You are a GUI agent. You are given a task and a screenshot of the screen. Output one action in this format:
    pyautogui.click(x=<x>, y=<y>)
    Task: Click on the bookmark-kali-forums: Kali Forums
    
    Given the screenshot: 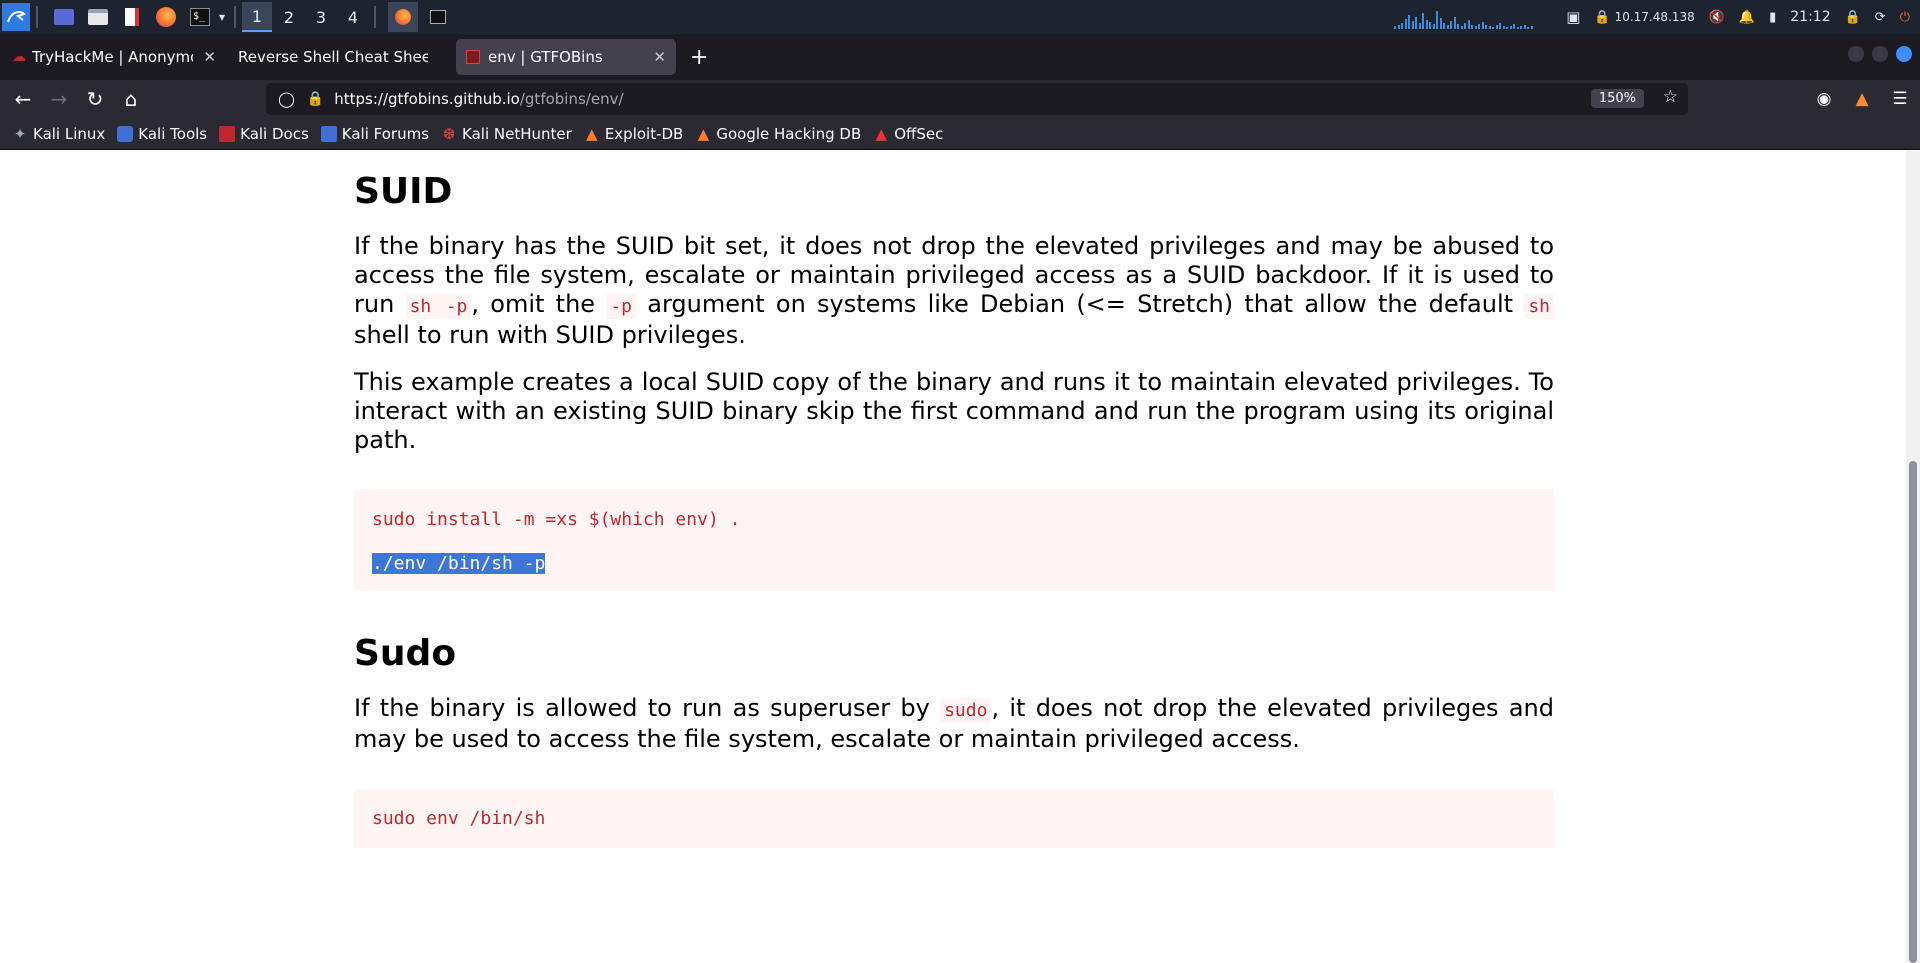 What is the action you would take?
    pyautogui.click(x=375, y=133)
    